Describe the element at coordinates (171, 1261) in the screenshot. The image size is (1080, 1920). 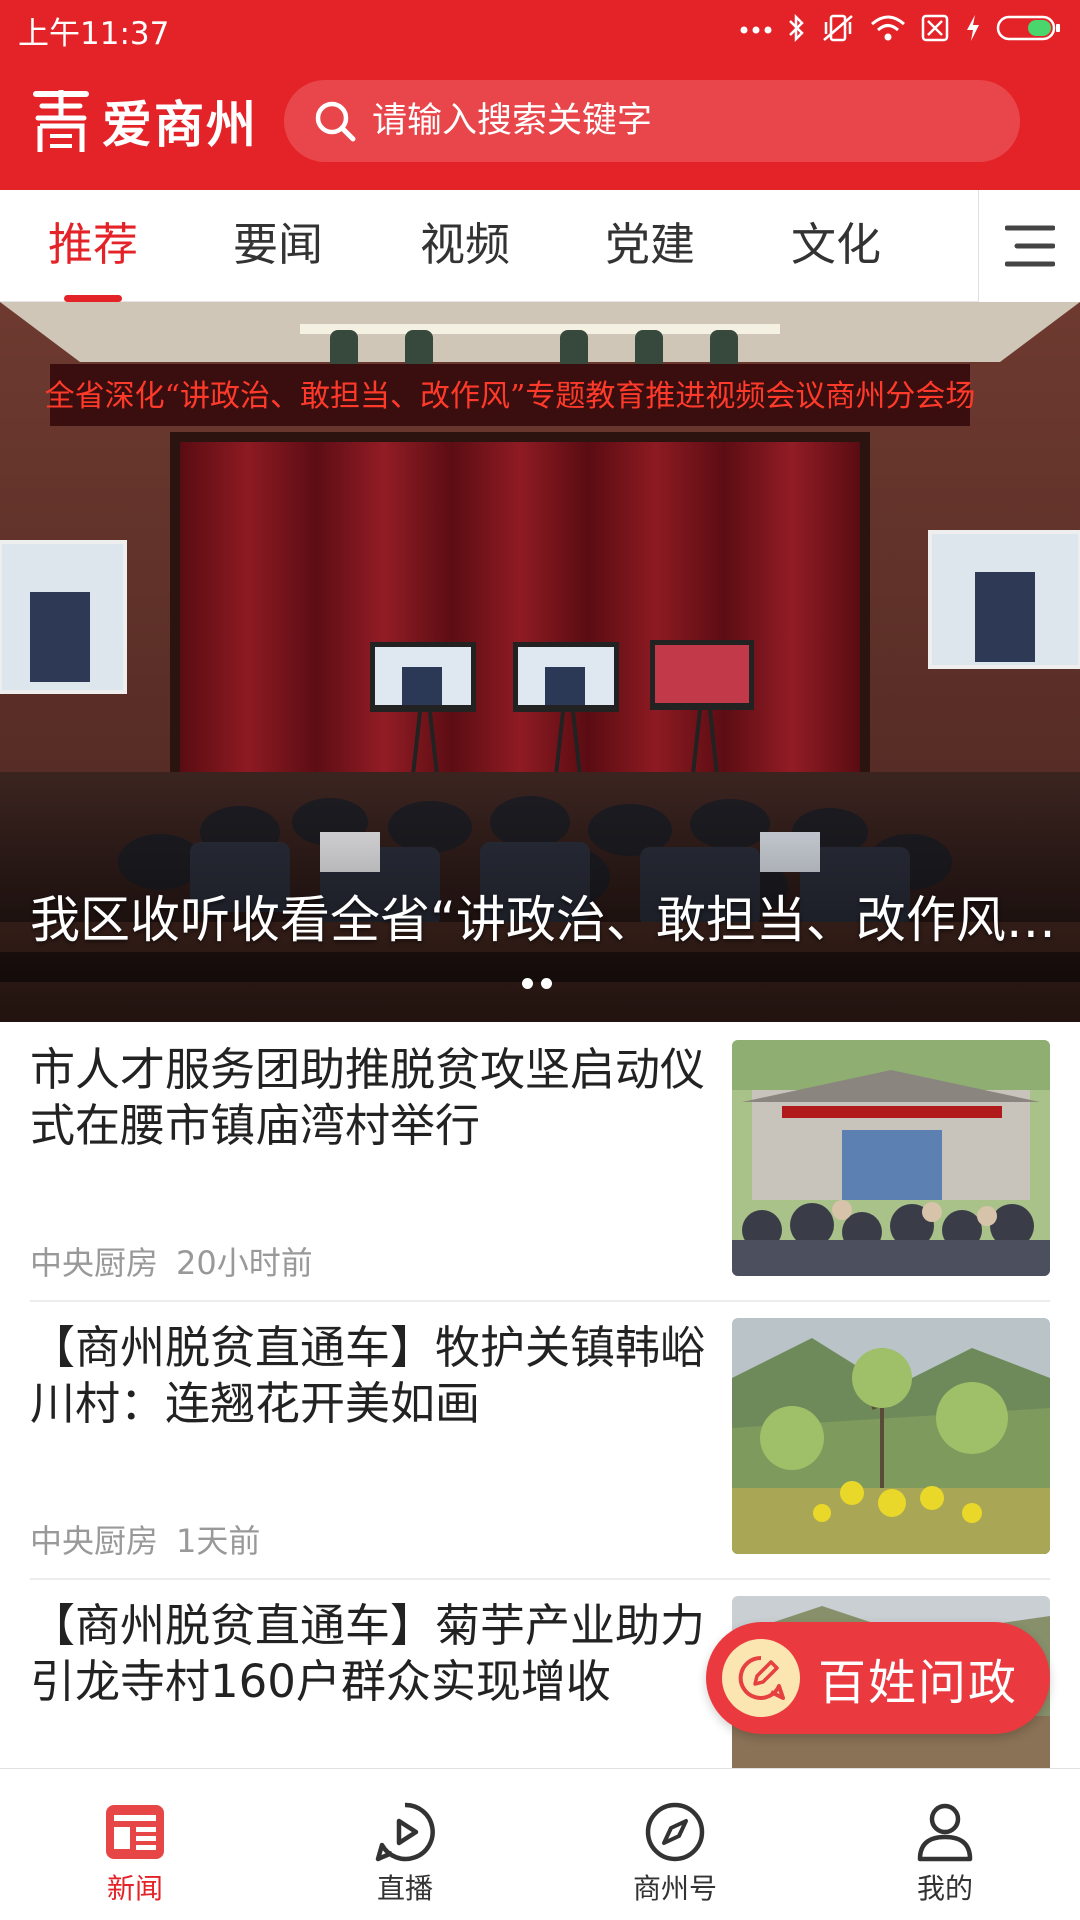
I see `news-meta: 中央厨房 20小时前` at that location.